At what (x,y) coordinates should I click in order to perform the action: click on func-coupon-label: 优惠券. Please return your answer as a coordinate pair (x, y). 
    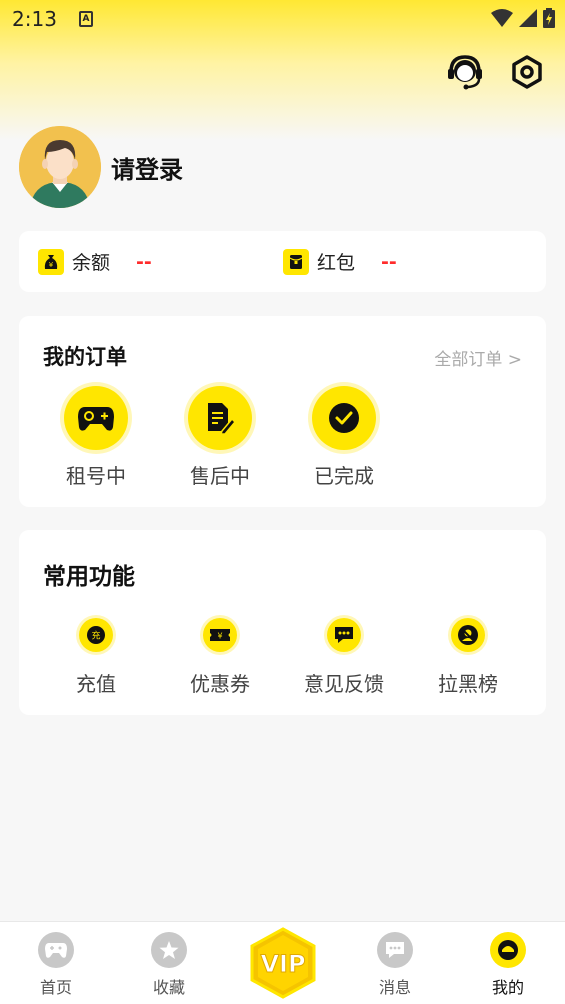
    Looking at the image, I should click on (220, 684).